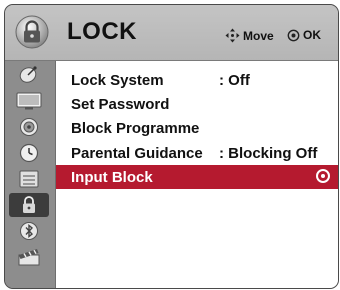 The height and width of the screenshot is (290, 340). Describe the element at coordinates (102, 31) in the screenshot. I see `page-title: LOCK` at that location.